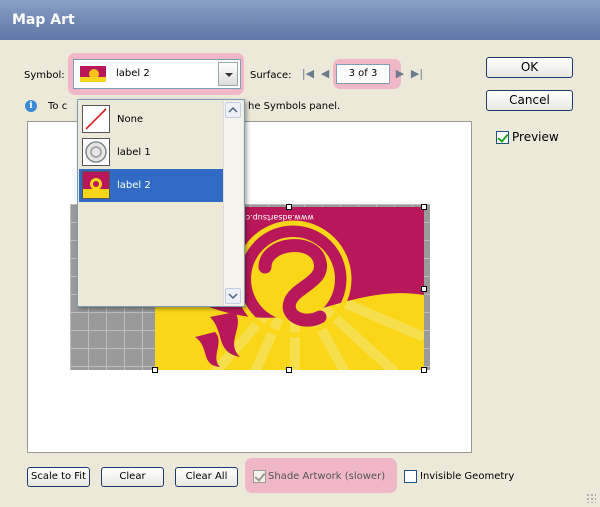  I want to click on preview-label: Preview, so click(535, 137).